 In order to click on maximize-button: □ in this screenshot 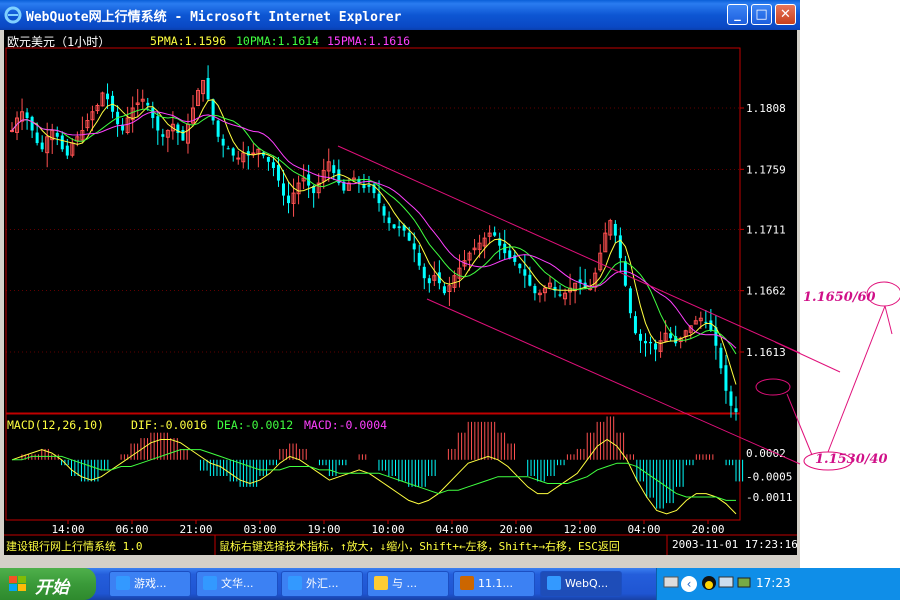, I will do `click(761, 14)`.